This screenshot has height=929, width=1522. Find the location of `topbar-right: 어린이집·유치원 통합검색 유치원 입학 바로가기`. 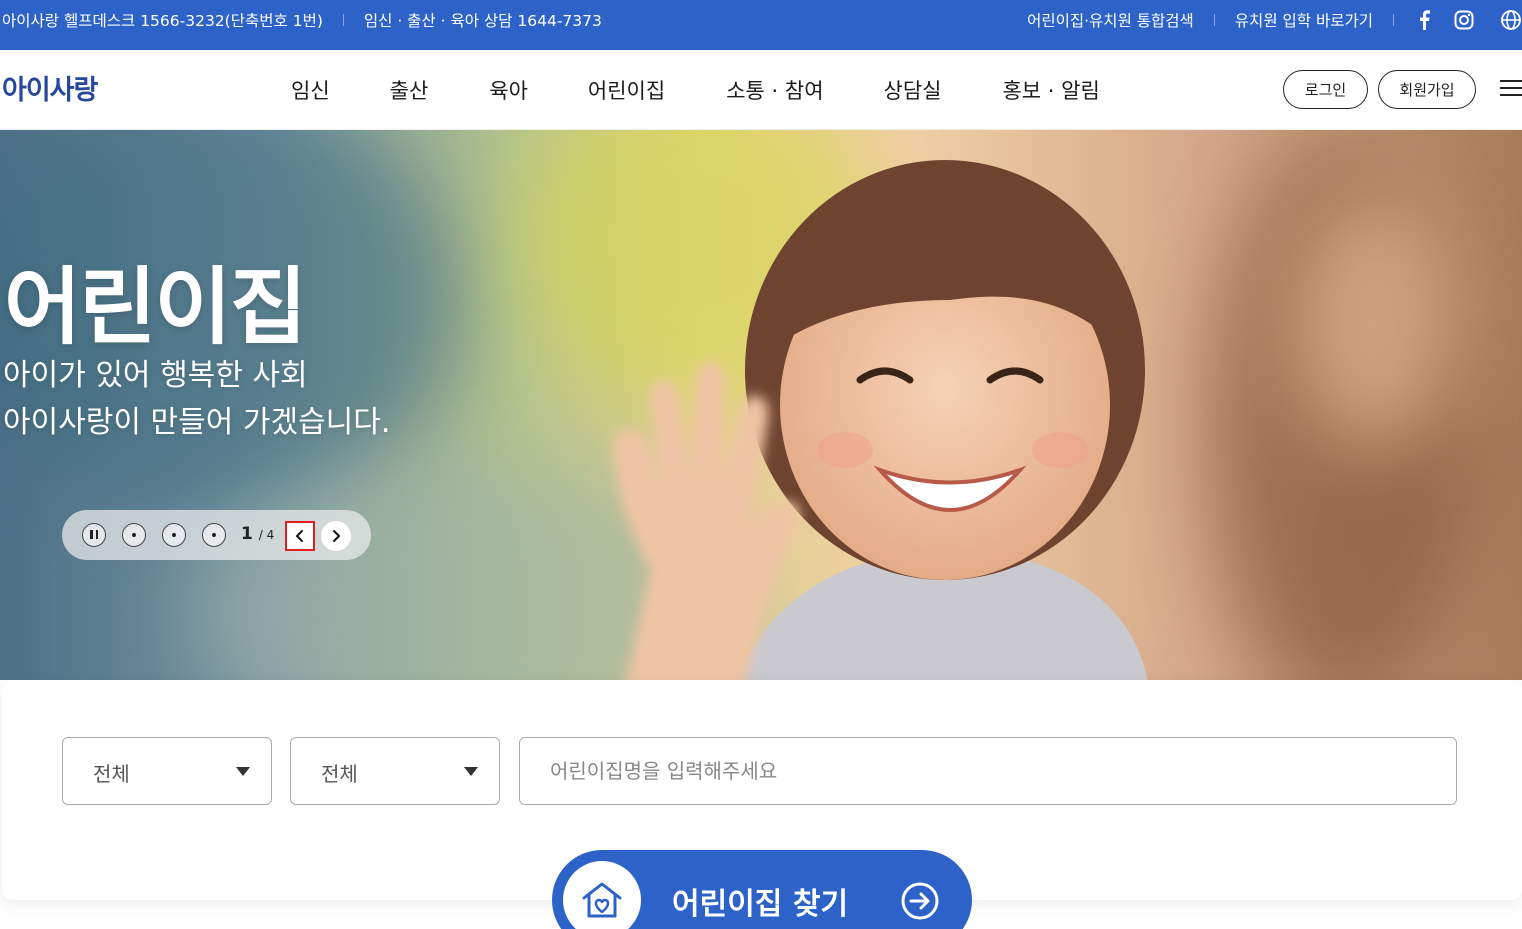

topbar-right: 어린이집·유치원 통합검색 유치원 입학 바로가기 is located at coordinates (1274, 20).